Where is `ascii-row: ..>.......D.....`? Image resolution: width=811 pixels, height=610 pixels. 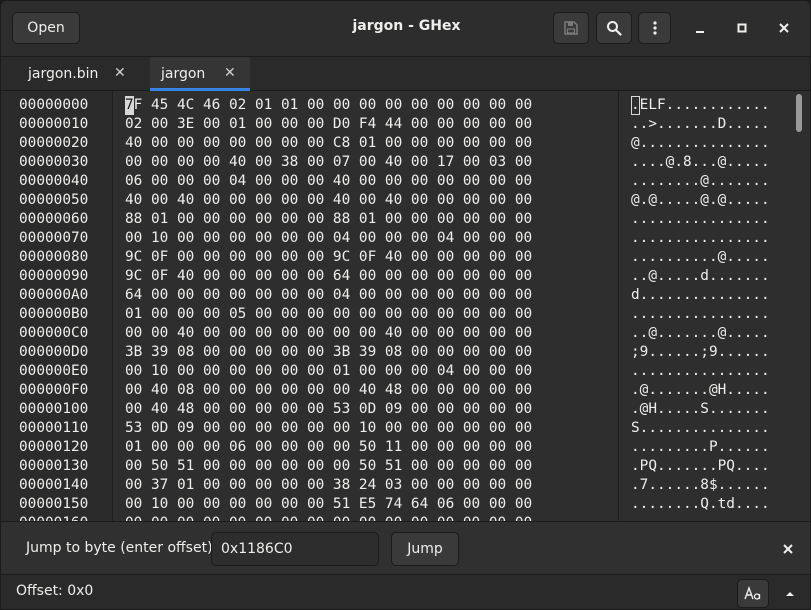 ascii-row: ..>.......D..... is located at coordinates (700, 124).